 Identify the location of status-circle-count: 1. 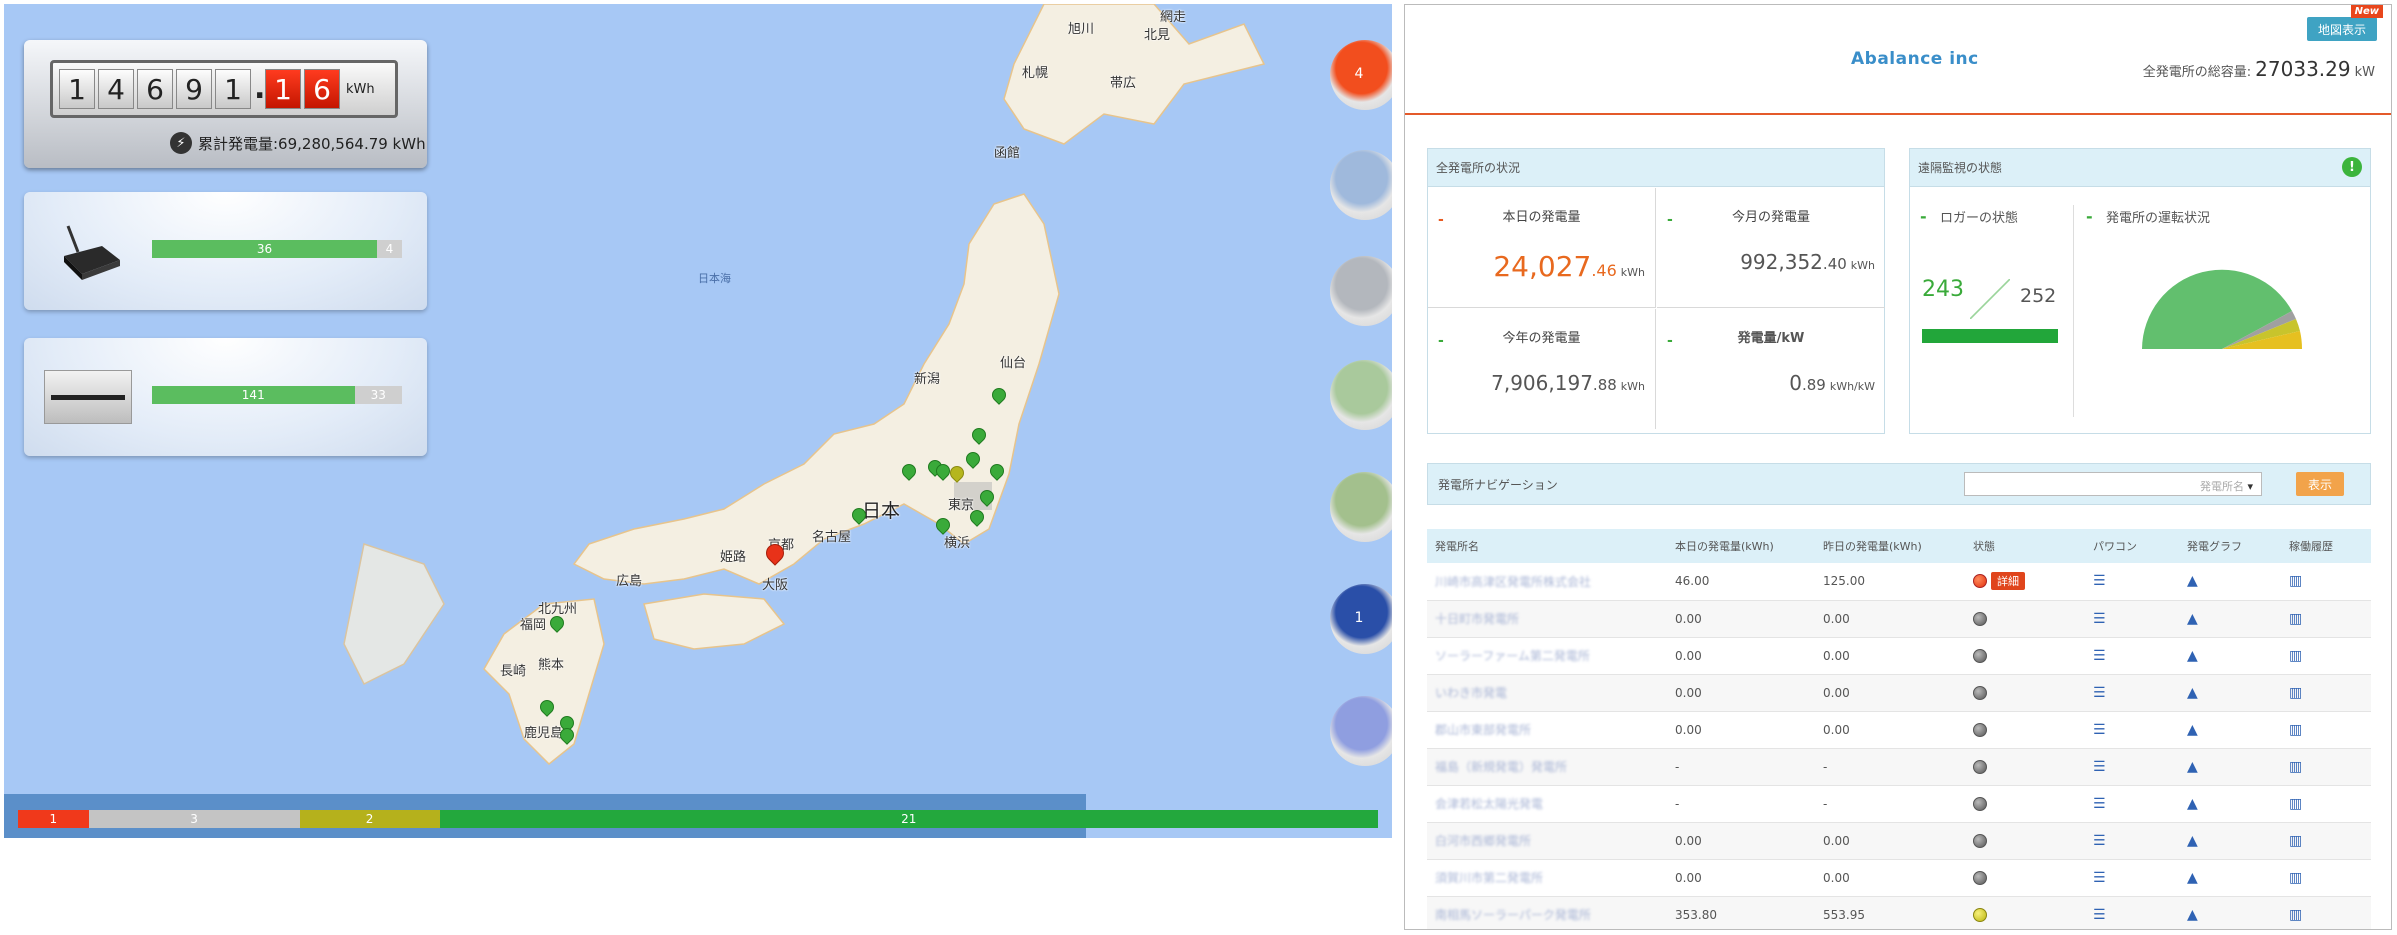
(1359, 618).